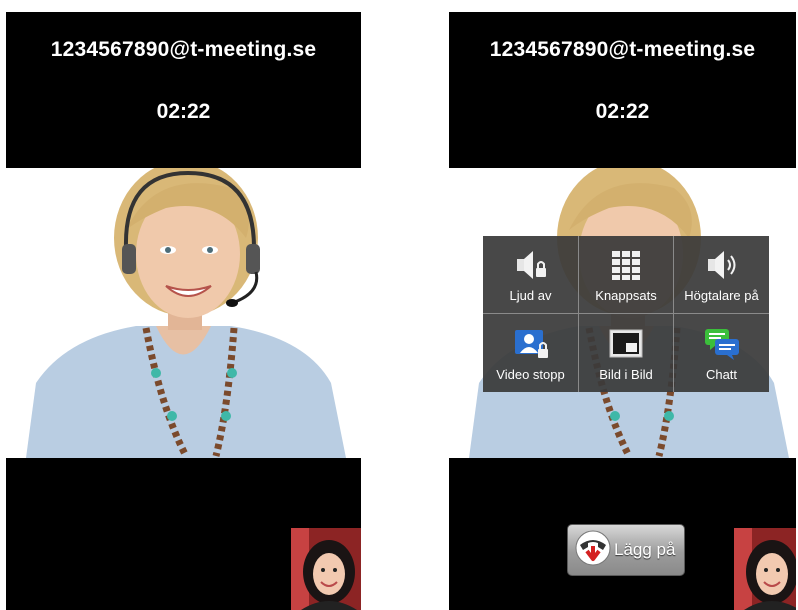 This screenshot has width=798, height=610. Describe the element at coordinates (626, 265) in the screenshot. I see `keypad-icon` at that location.